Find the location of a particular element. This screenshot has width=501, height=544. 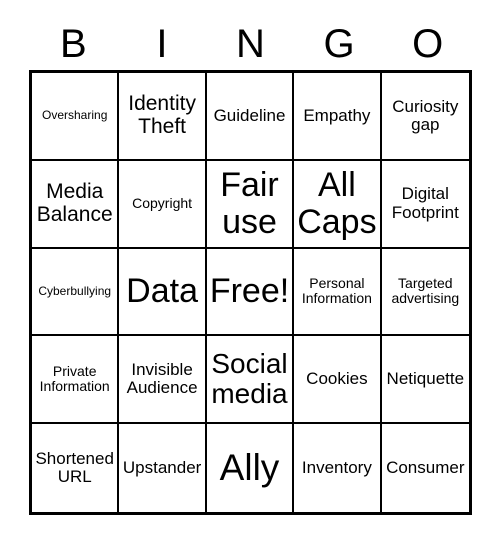

bingo-cell-r5c2: Upstander is located at coordinates (163, 468).